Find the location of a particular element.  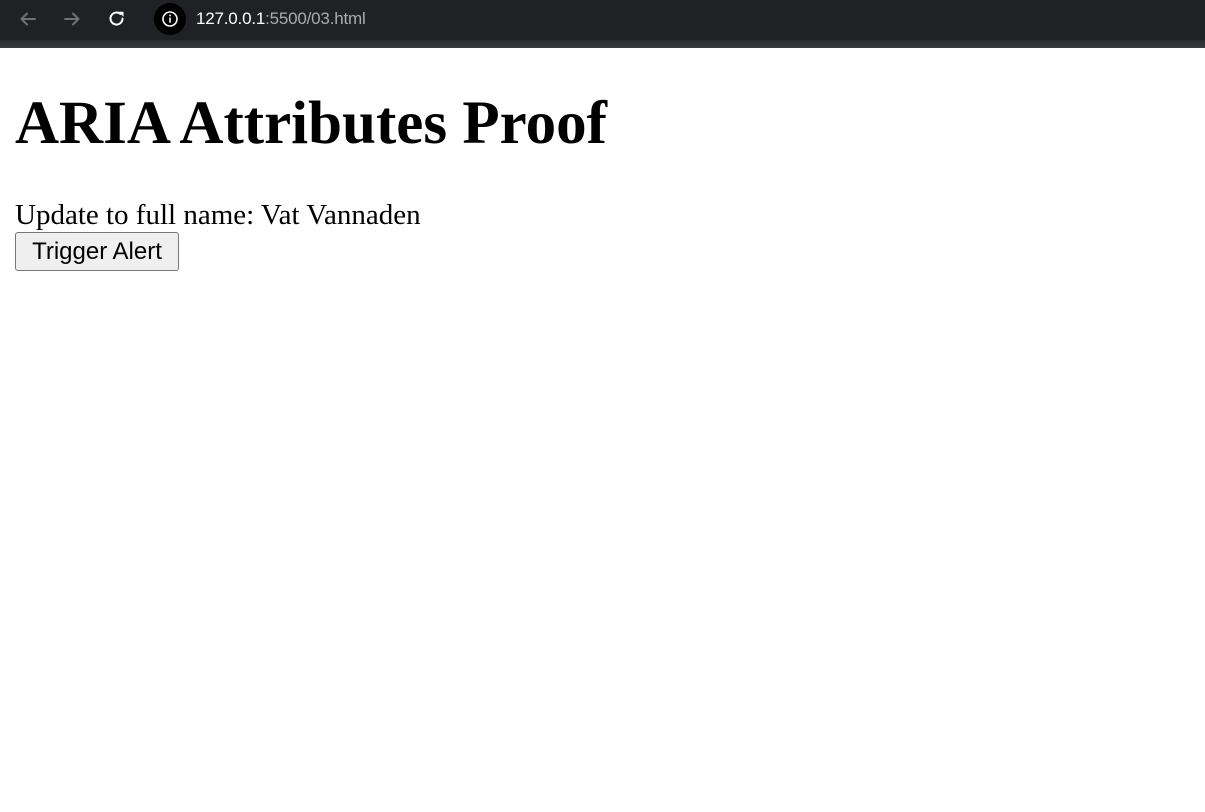

info-icon is located at coordinates (170, 19).